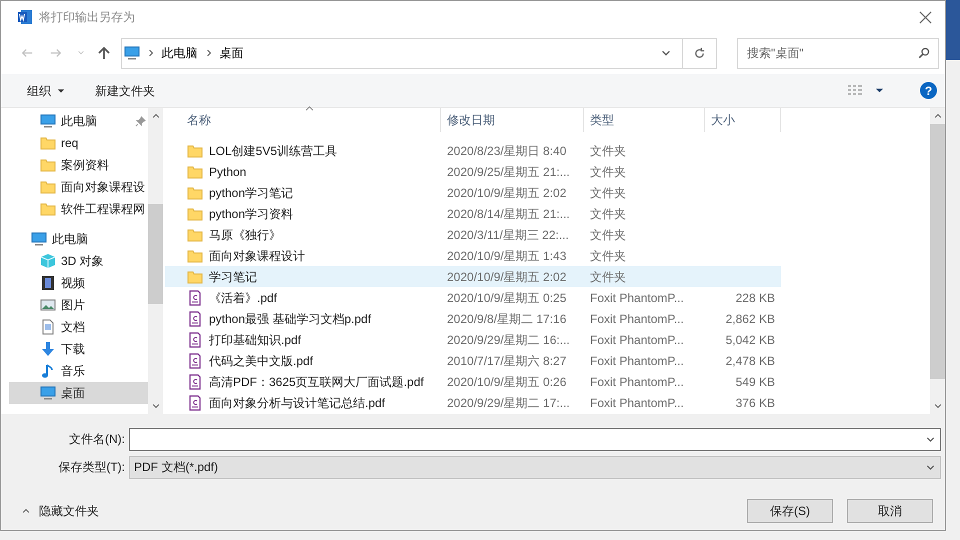 This screenshot has height=540, width=960. I want to click on file-name: 高清PDF：3625页互联网大厂面试题.pdf, so click(316, 382).